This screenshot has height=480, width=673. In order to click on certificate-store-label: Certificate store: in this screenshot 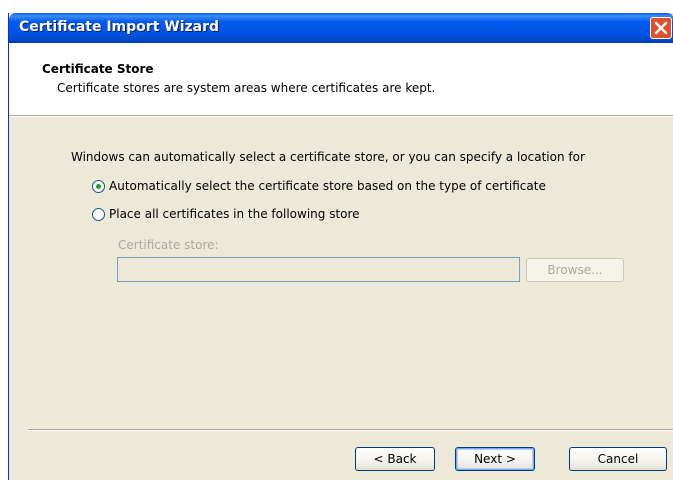, I will do `click(168, 245)`.